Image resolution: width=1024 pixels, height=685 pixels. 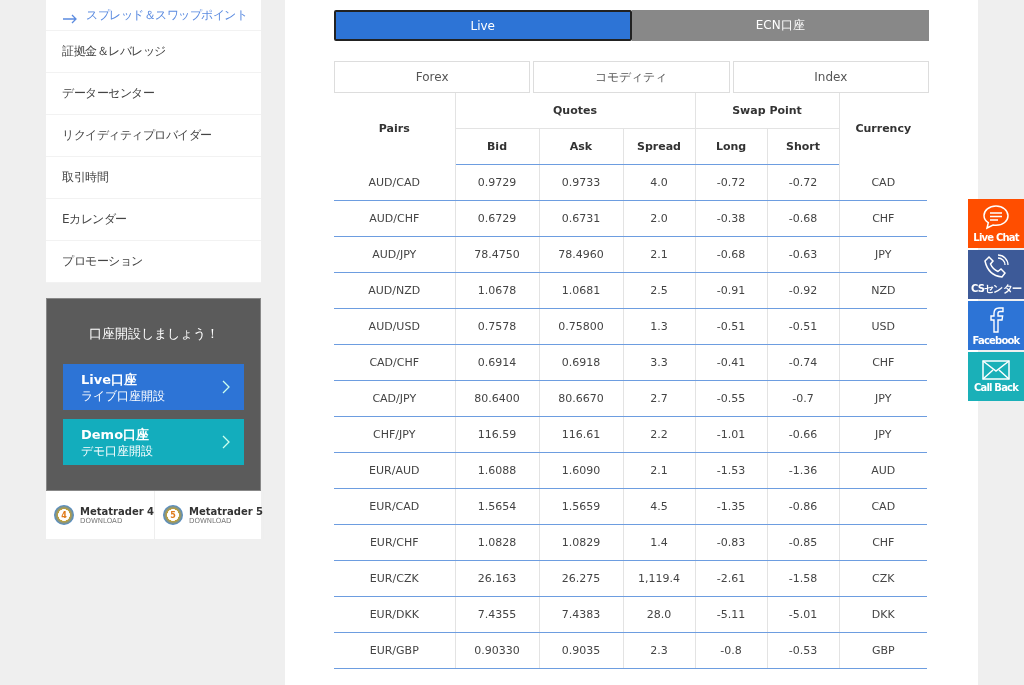 What do you see at coordinates (497, 578) in the screenshot?
I see `table-cell: 26.163` at bounding box center [497, 578].